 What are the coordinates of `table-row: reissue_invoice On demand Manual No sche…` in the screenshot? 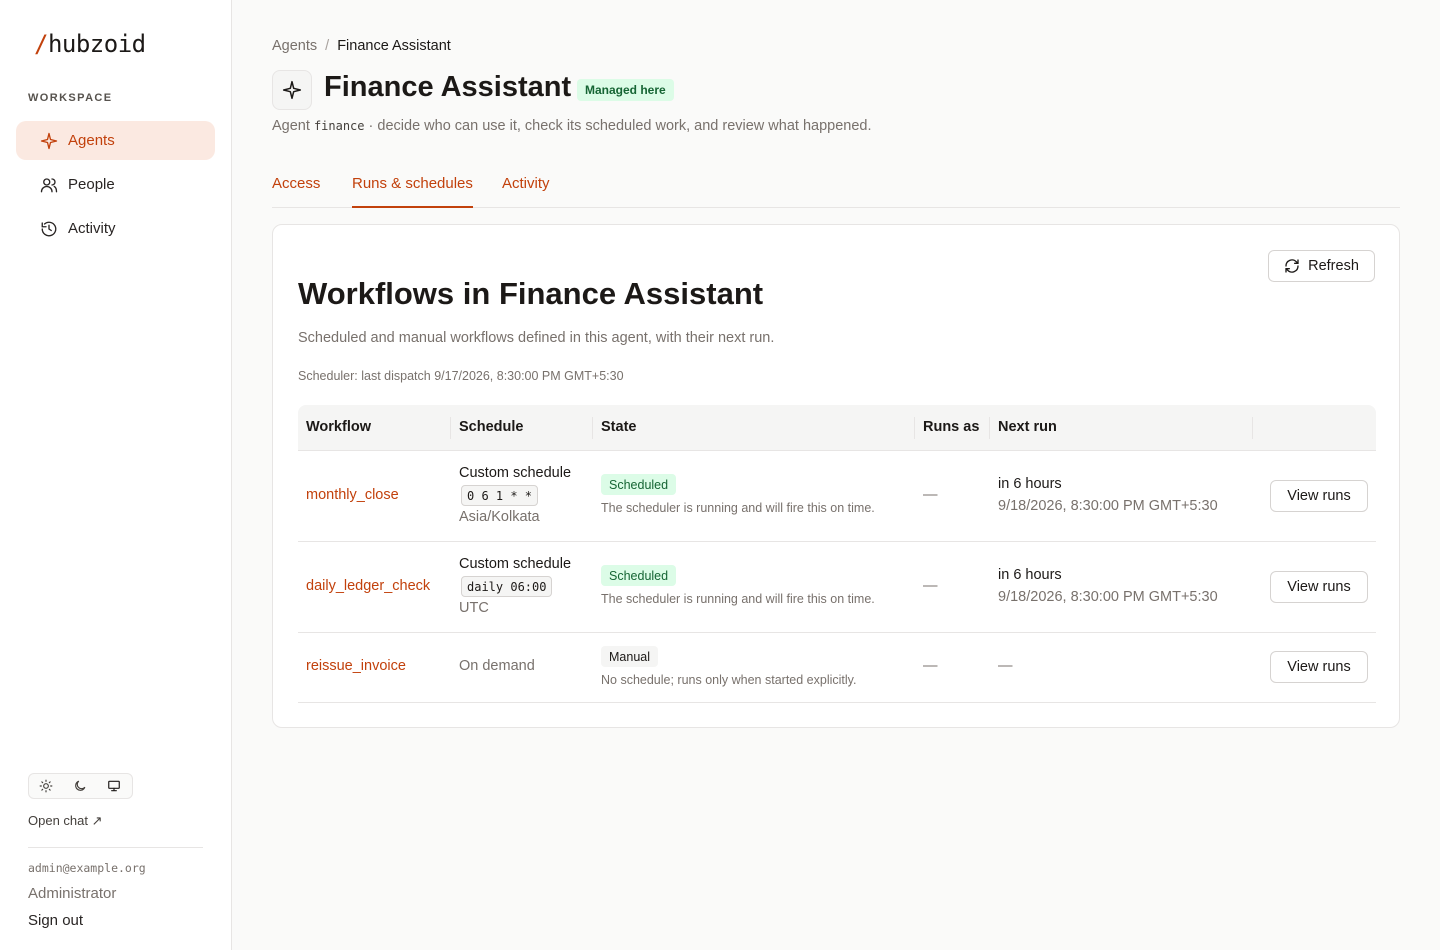 It's located at (837, 668).